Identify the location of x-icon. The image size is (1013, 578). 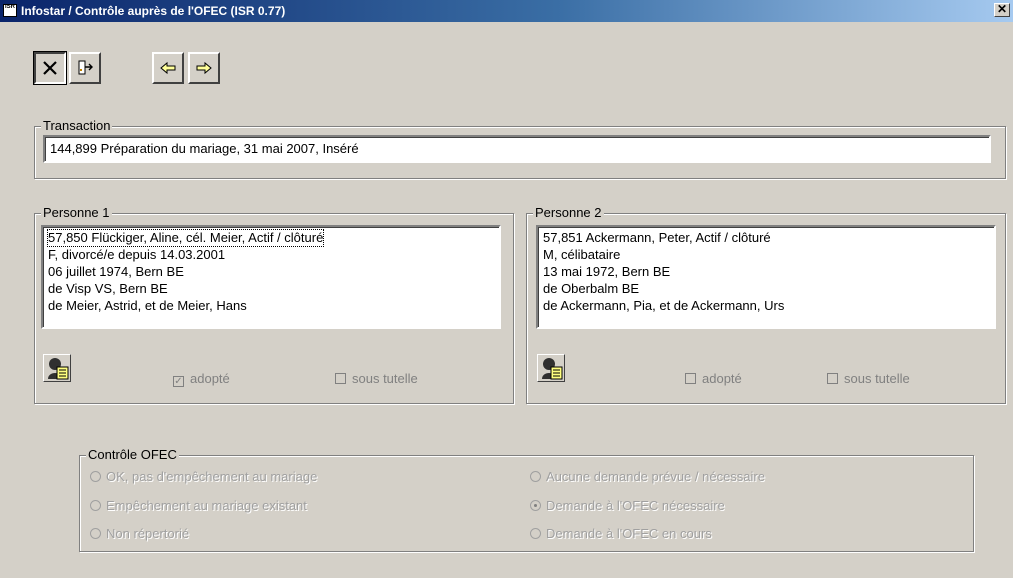
(50, 68).